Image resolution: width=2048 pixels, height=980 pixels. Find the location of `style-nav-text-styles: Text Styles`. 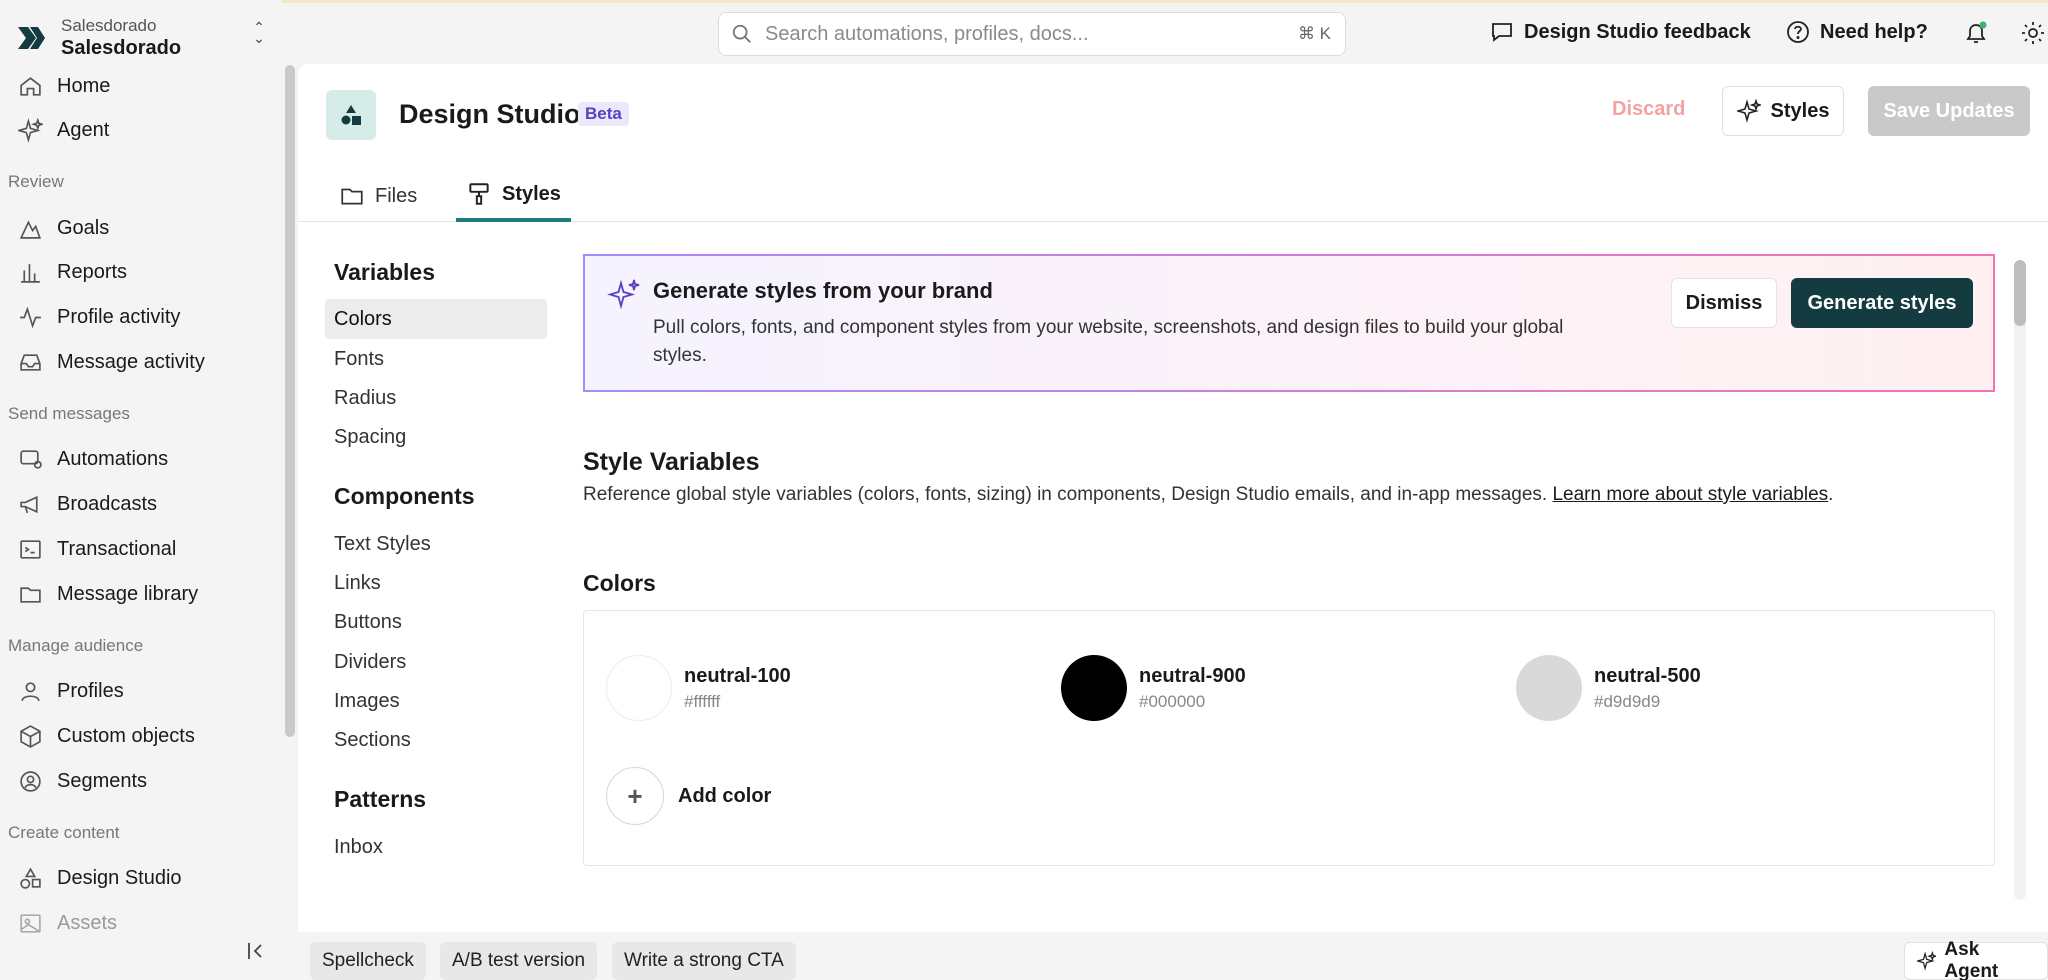

style-nav-text-styles: Text Styles is located at coordinates (382, 544).